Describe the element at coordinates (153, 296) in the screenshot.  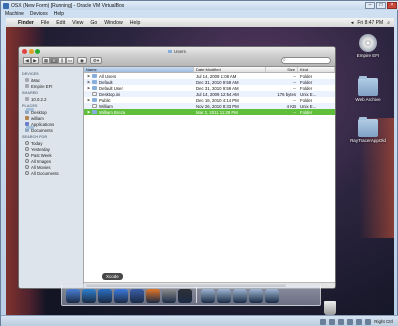
I see `firefox-dock-icon` at that location.